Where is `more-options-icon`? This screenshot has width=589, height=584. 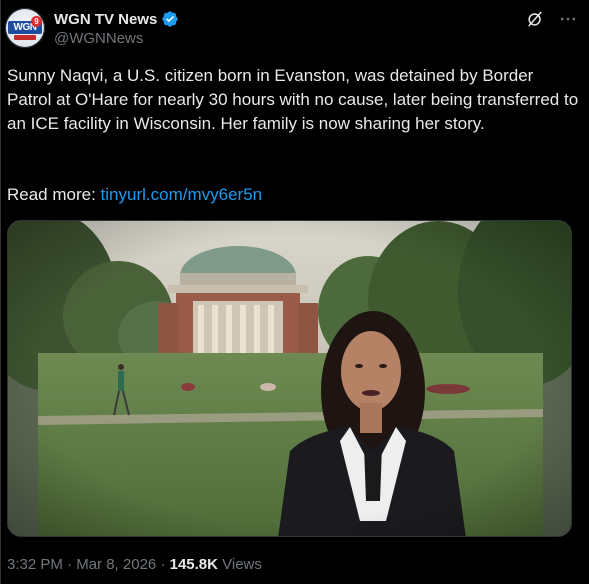 more-options-icon is located at coordinates (568, 19).